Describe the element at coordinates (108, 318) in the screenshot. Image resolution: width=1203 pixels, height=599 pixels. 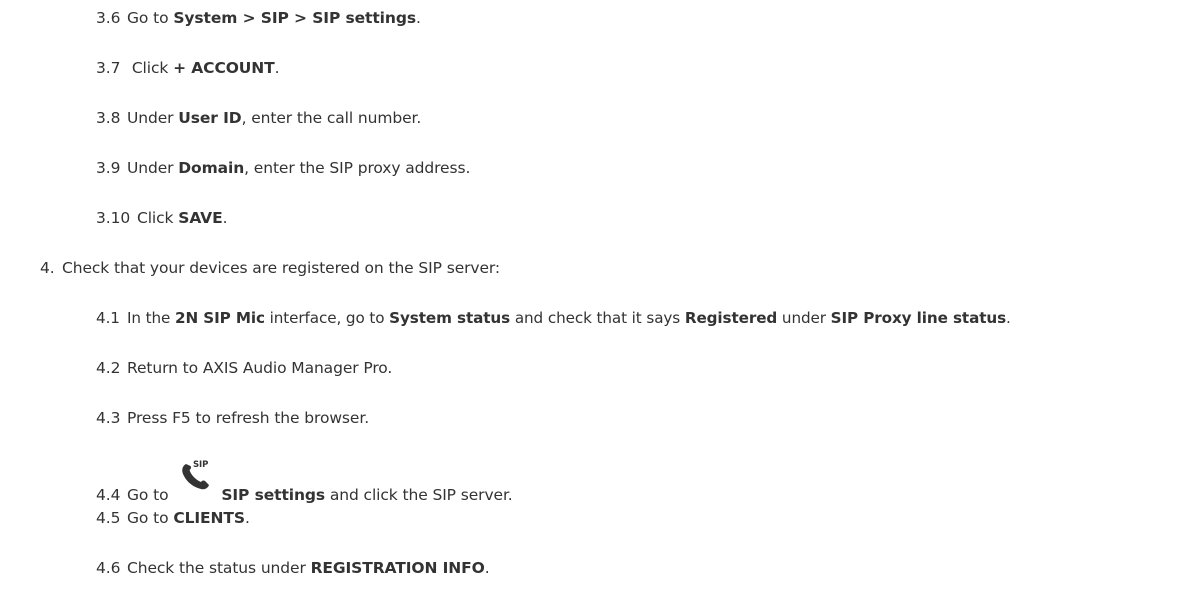
I see `step-number: 4.1` at that location.